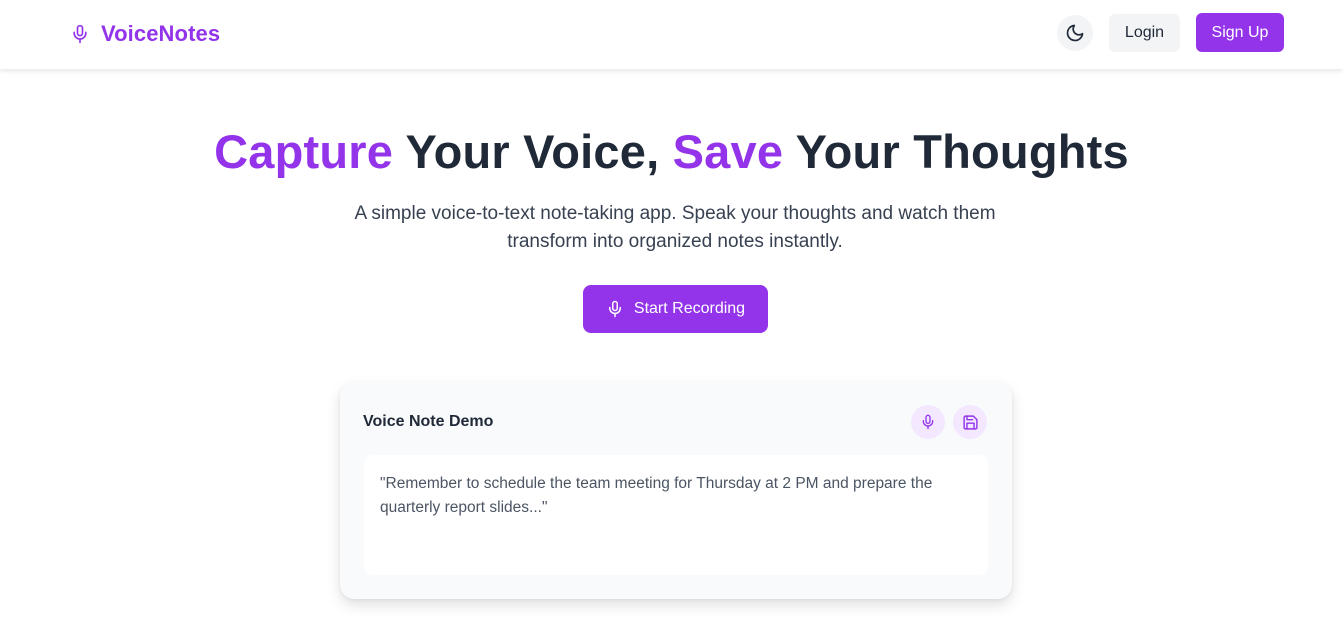 Image resolution: width=1343 pixels, height=625 pixels. I want to click on save-icon, so click(970, 422).